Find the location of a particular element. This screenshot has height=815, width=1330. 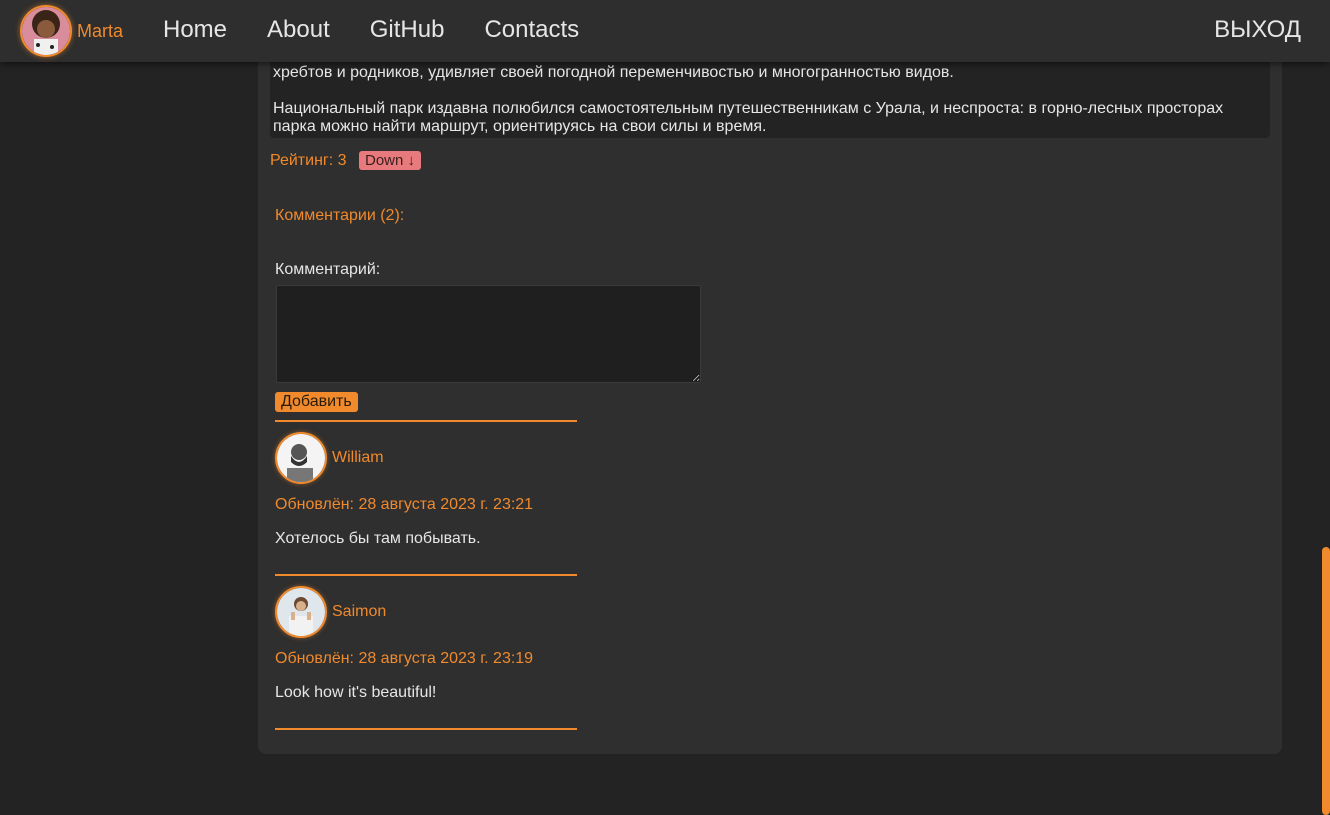

vote-down-button: Down ↓ is located at coordinates (390, 160).